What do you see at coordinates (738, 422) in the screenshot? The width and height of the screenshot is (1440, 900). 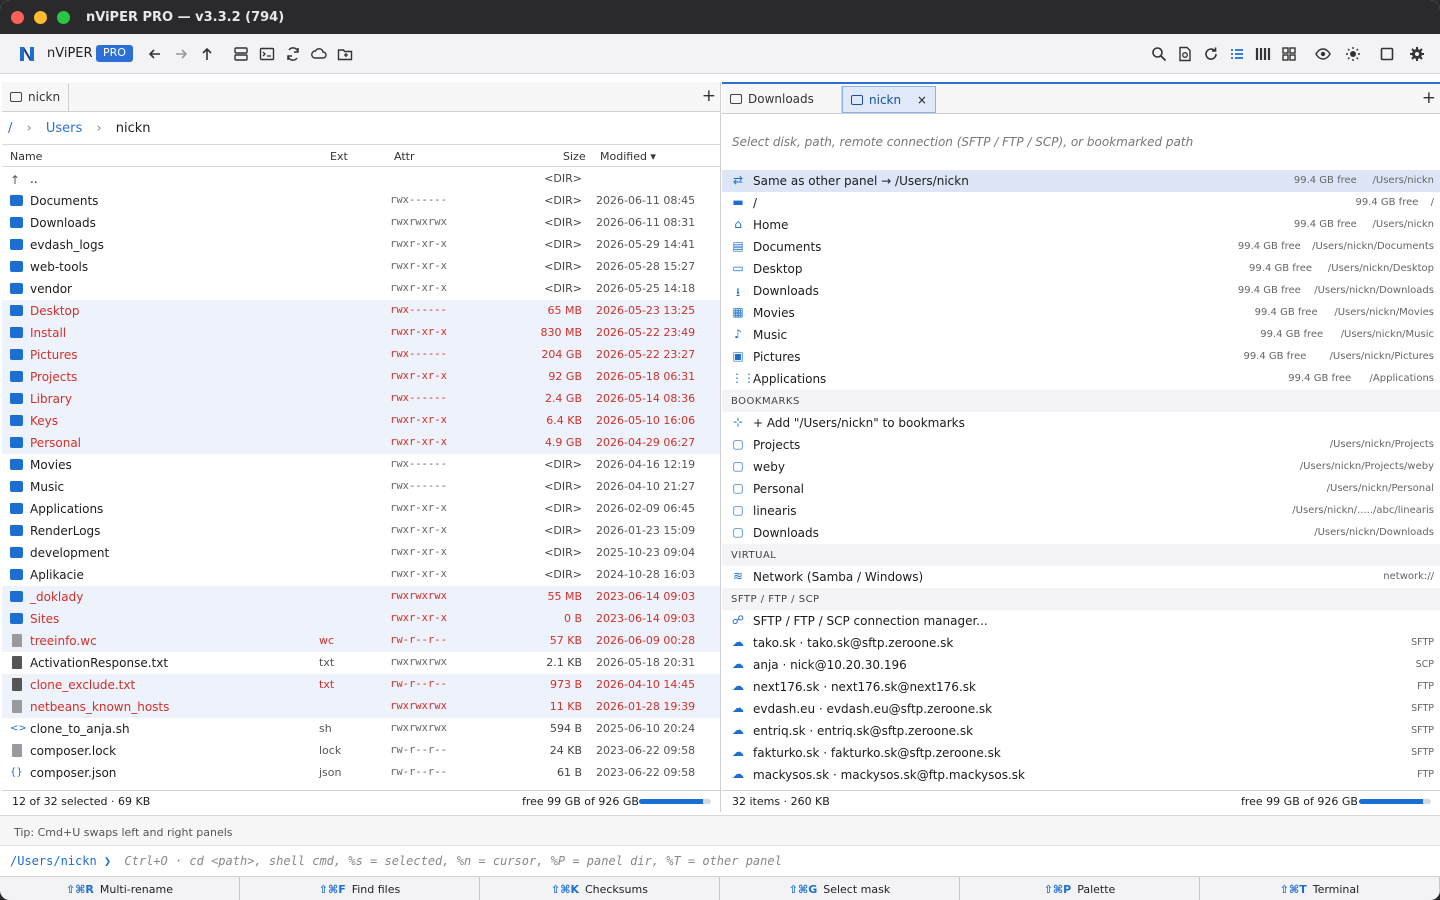 I see `bookmark-item-icon: ⊹` at bounding box center [738, 422].